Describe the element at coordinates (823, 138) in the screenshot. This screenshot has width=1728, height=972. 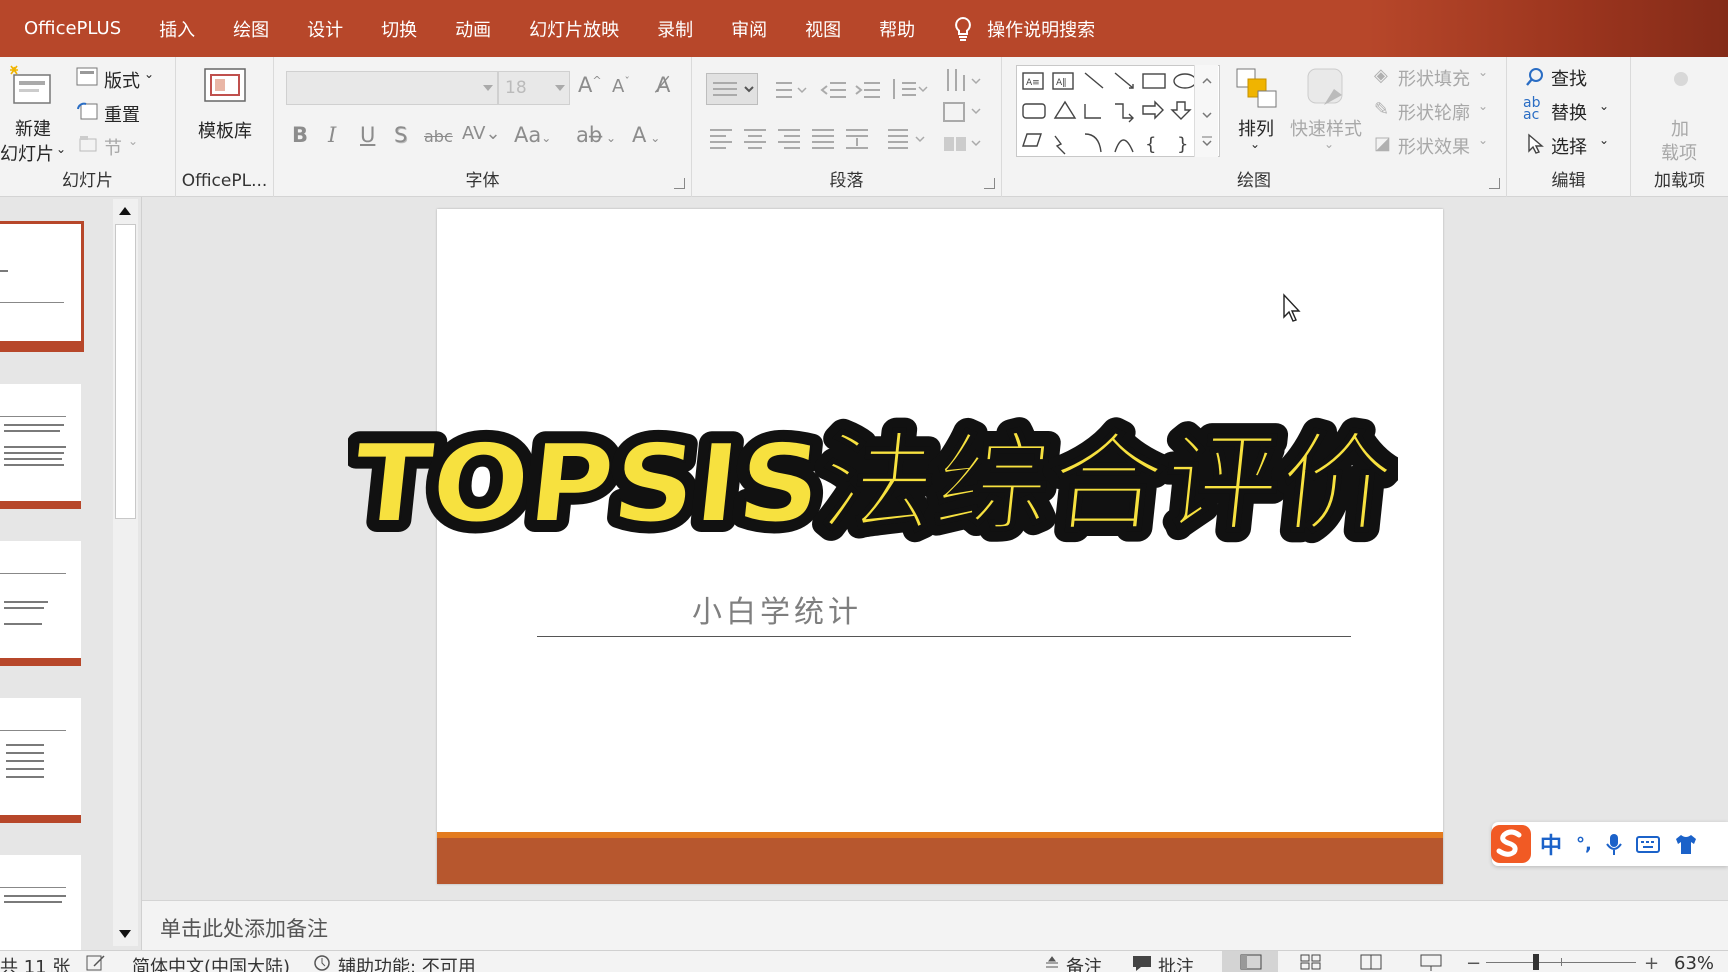
I see `justify-icon` at that location.